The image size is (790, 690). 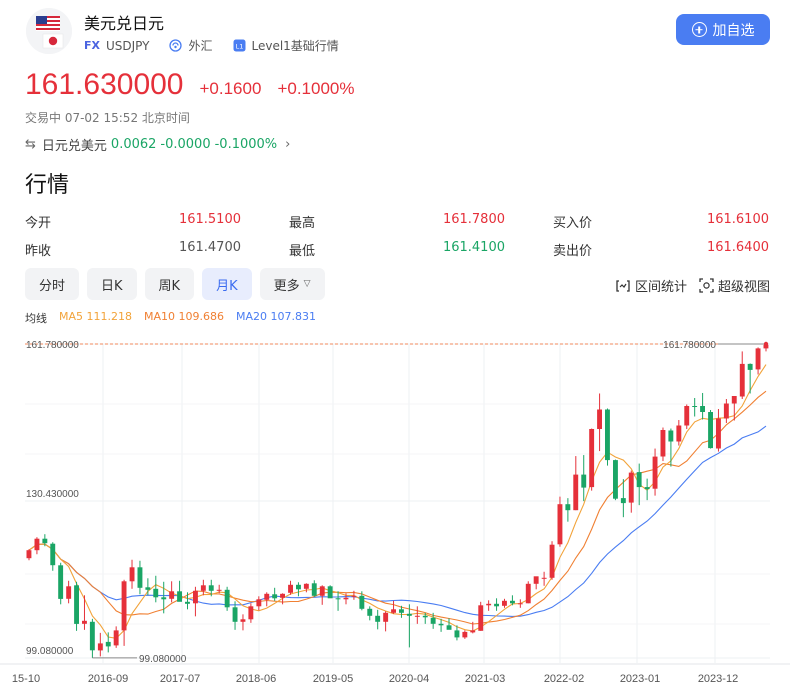 What do you see at coordinates (133, 249) in the screenshot?
I see `stat-prev-close: 昨收 161.4700` at bounding box center [133, 249].